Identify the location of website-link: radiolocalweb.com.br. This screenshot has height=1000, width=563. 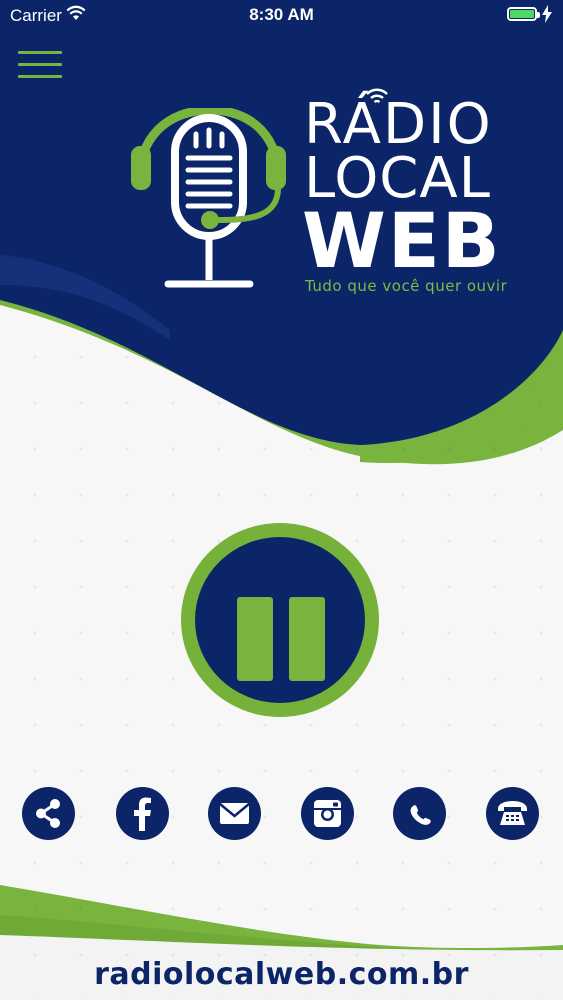
(281, 974).